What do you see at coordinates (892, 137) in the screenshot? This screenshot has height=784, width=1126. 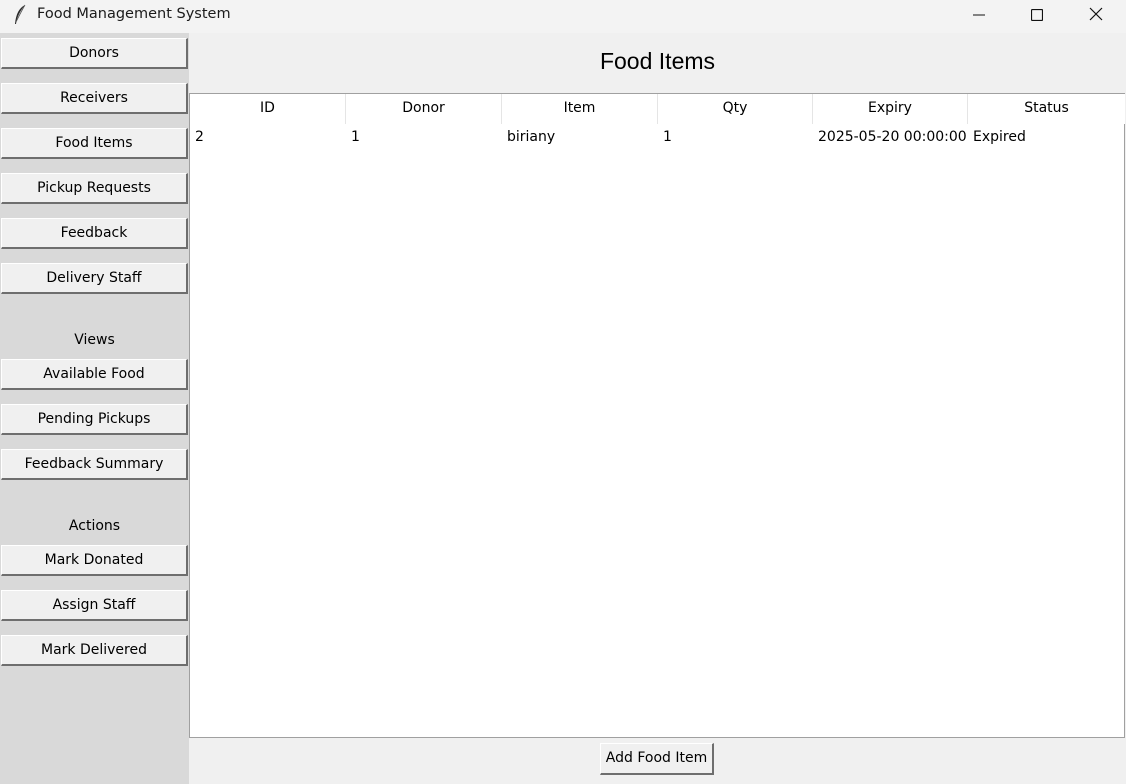 I see `cell-expiry: 2025-05-20 00:00:00` at bounding box center [892, 137].